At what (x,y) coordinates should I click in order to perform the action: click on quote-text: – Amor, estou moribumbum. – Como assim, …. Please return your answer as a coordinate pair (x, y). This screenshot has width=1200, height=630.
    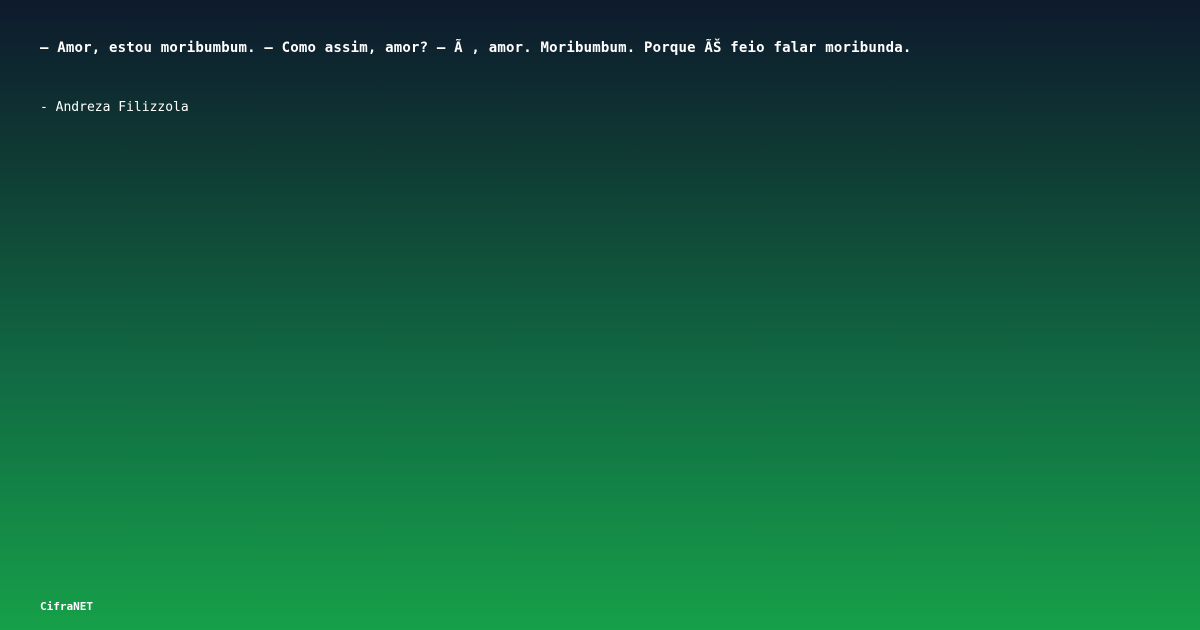
    Looking at the image, I should click on (476, 48).